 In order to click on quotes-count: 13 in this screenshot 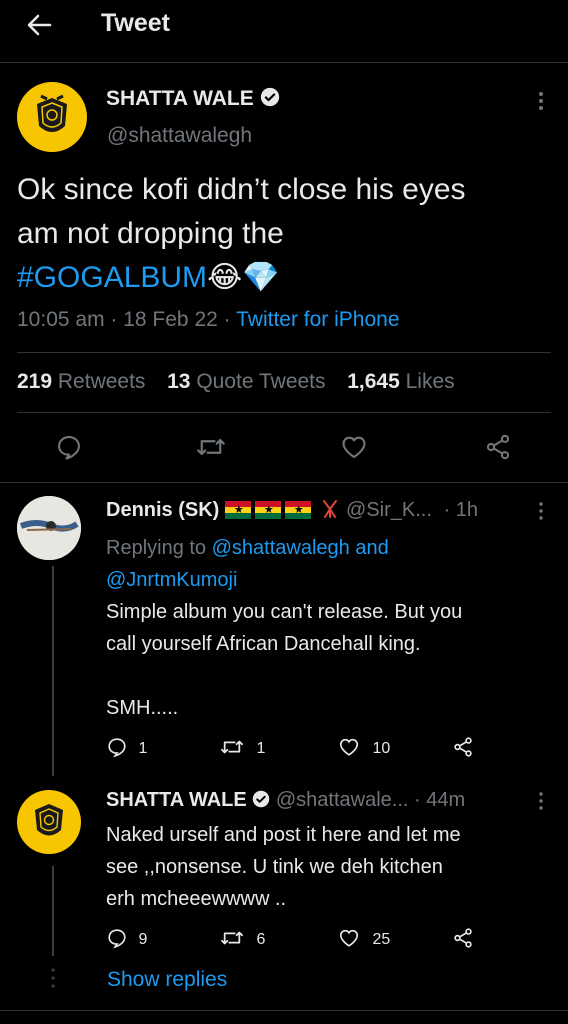, I will do `click(179, 381)`.